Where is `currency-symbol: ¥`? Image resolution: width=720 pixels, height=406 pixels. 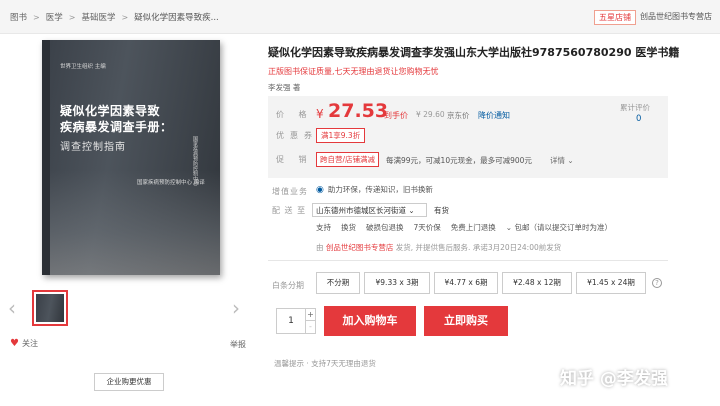 currency-symbol: ¥ is located at coordinates (320, 114).